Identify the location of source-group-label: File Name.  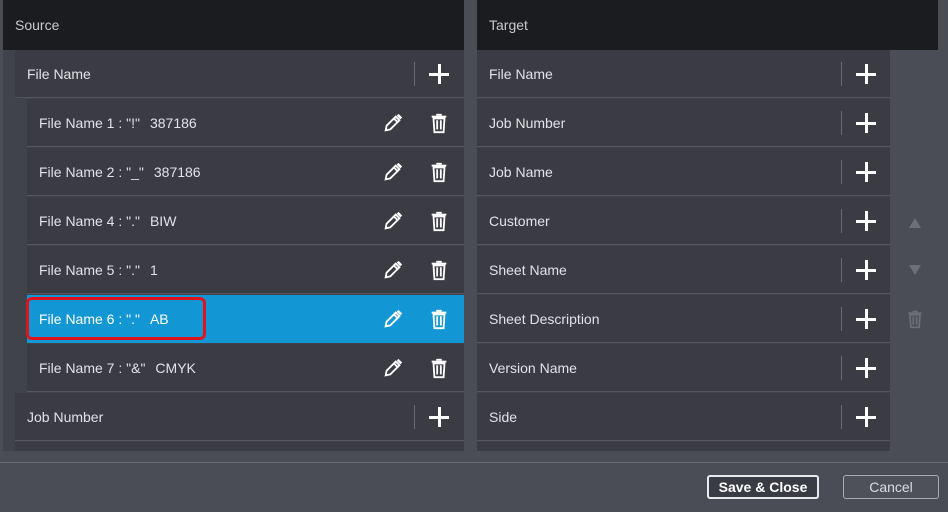
(59, 74).